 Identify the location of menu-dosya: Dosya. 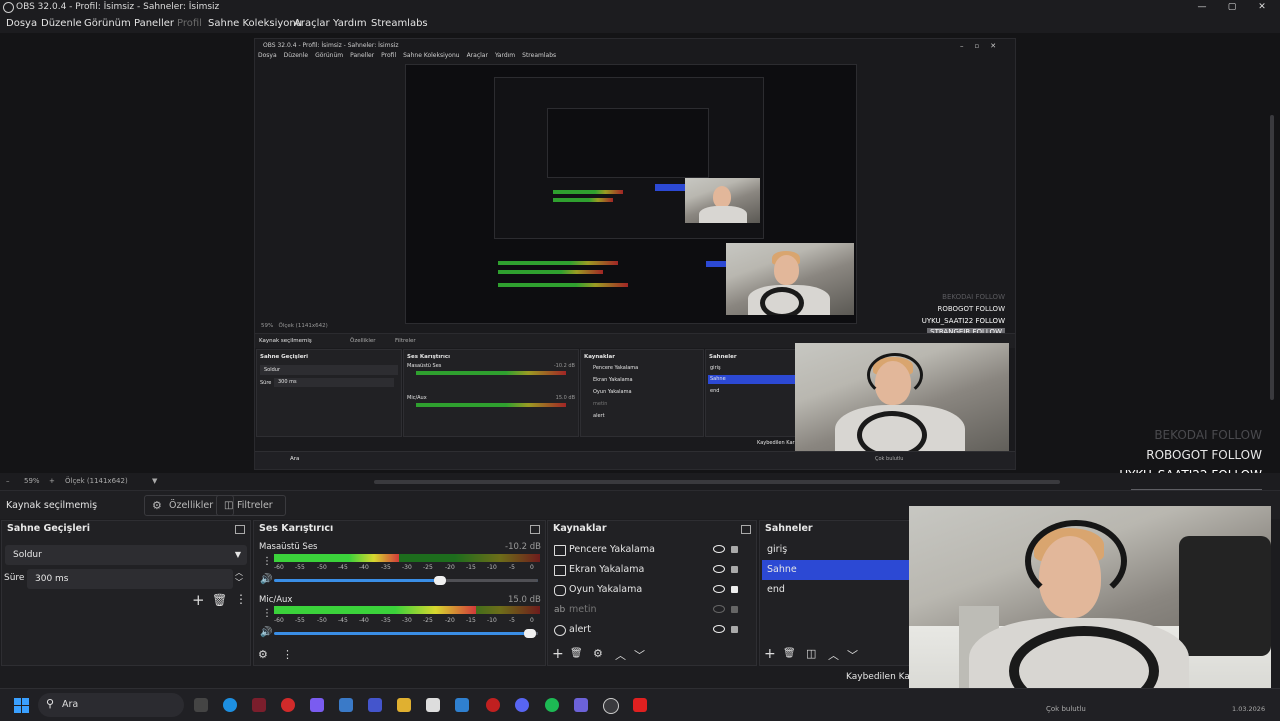
(21, 23).